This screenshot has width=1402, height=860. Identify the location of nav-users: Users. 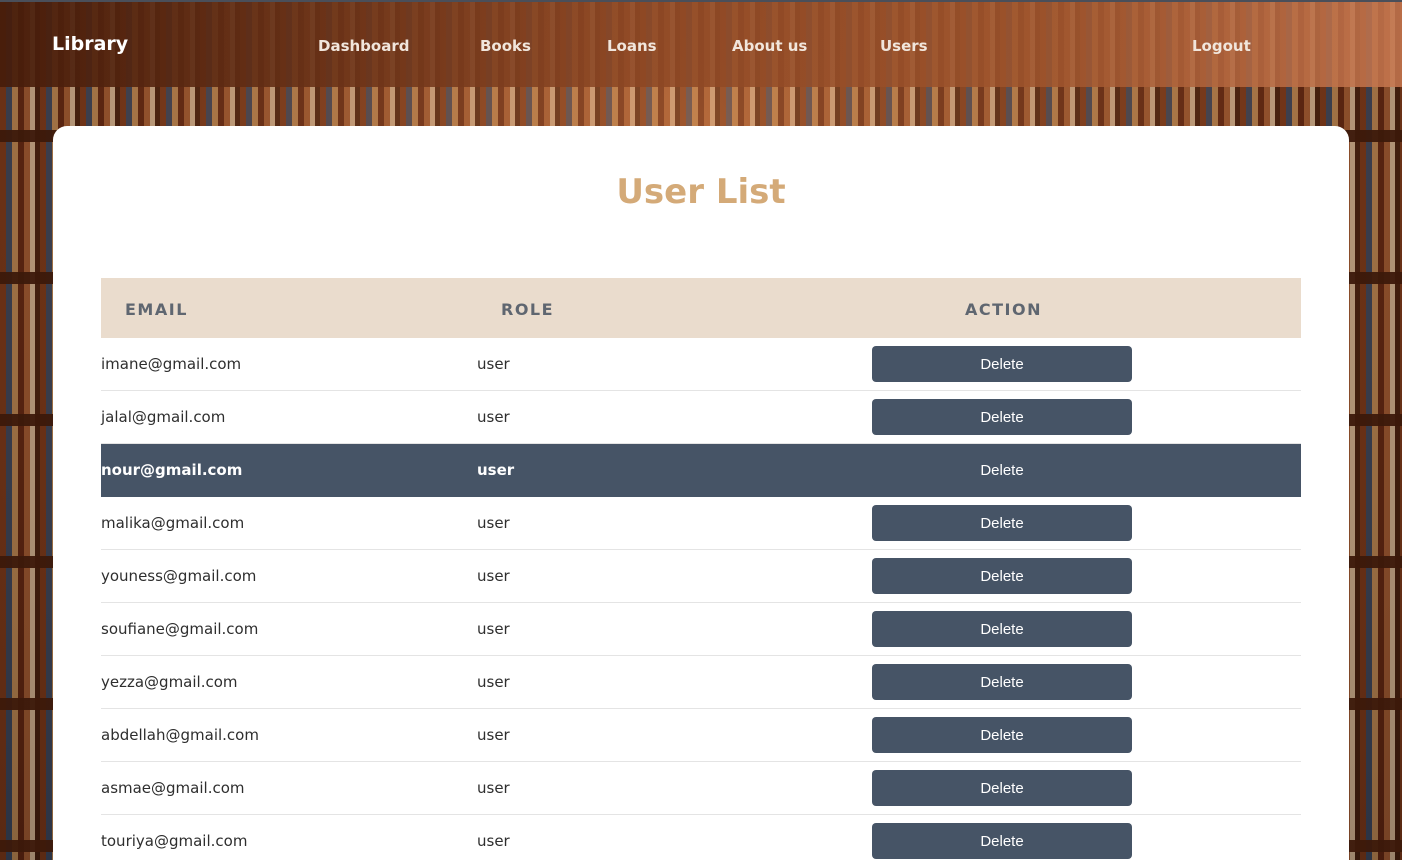
(904, 46).